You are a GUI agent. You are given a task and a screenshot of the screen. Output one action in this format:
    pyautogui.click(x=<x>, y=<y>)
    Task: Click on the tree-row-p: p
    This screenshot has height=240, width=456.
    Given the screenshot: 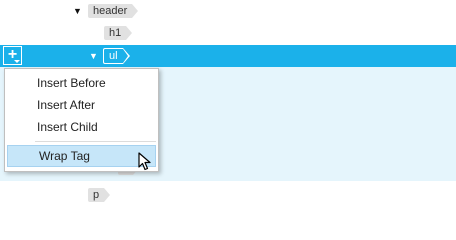 What is the action you would take?
    pyautogui.click(x=228, y=195)
    